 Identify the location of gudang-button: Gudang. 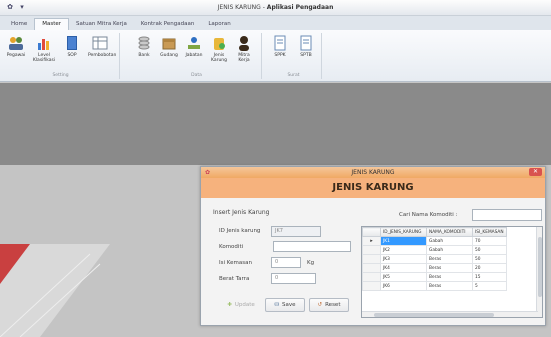
(169, 46).